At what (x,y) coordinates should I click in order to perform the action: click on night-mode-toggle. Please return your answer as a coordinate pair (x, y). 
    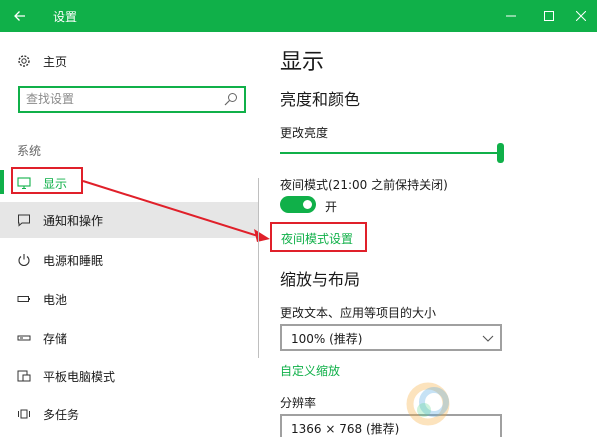
    Looking at the image, I should click on (298, 204).